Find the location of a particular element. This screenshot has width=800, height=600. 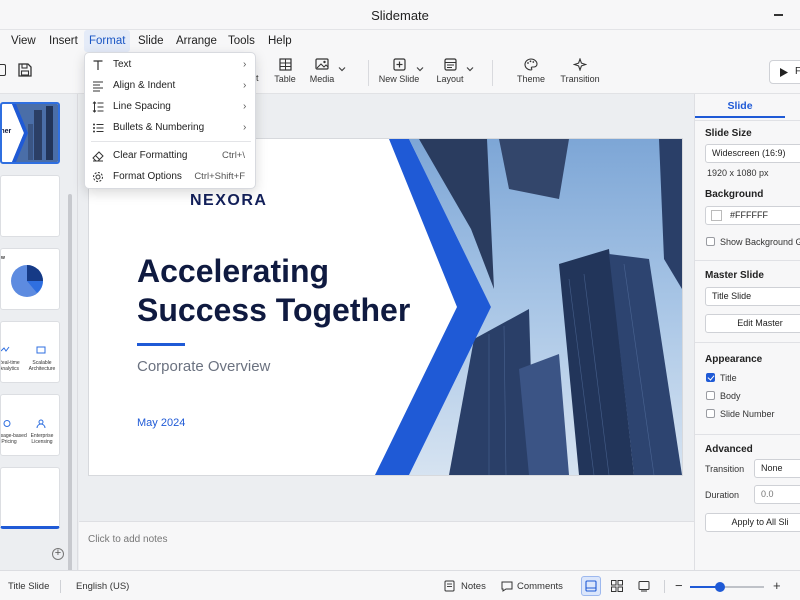

format-menu-format-options: Format Options Ctrl+Shift+F is located at coordinates (171, 177).